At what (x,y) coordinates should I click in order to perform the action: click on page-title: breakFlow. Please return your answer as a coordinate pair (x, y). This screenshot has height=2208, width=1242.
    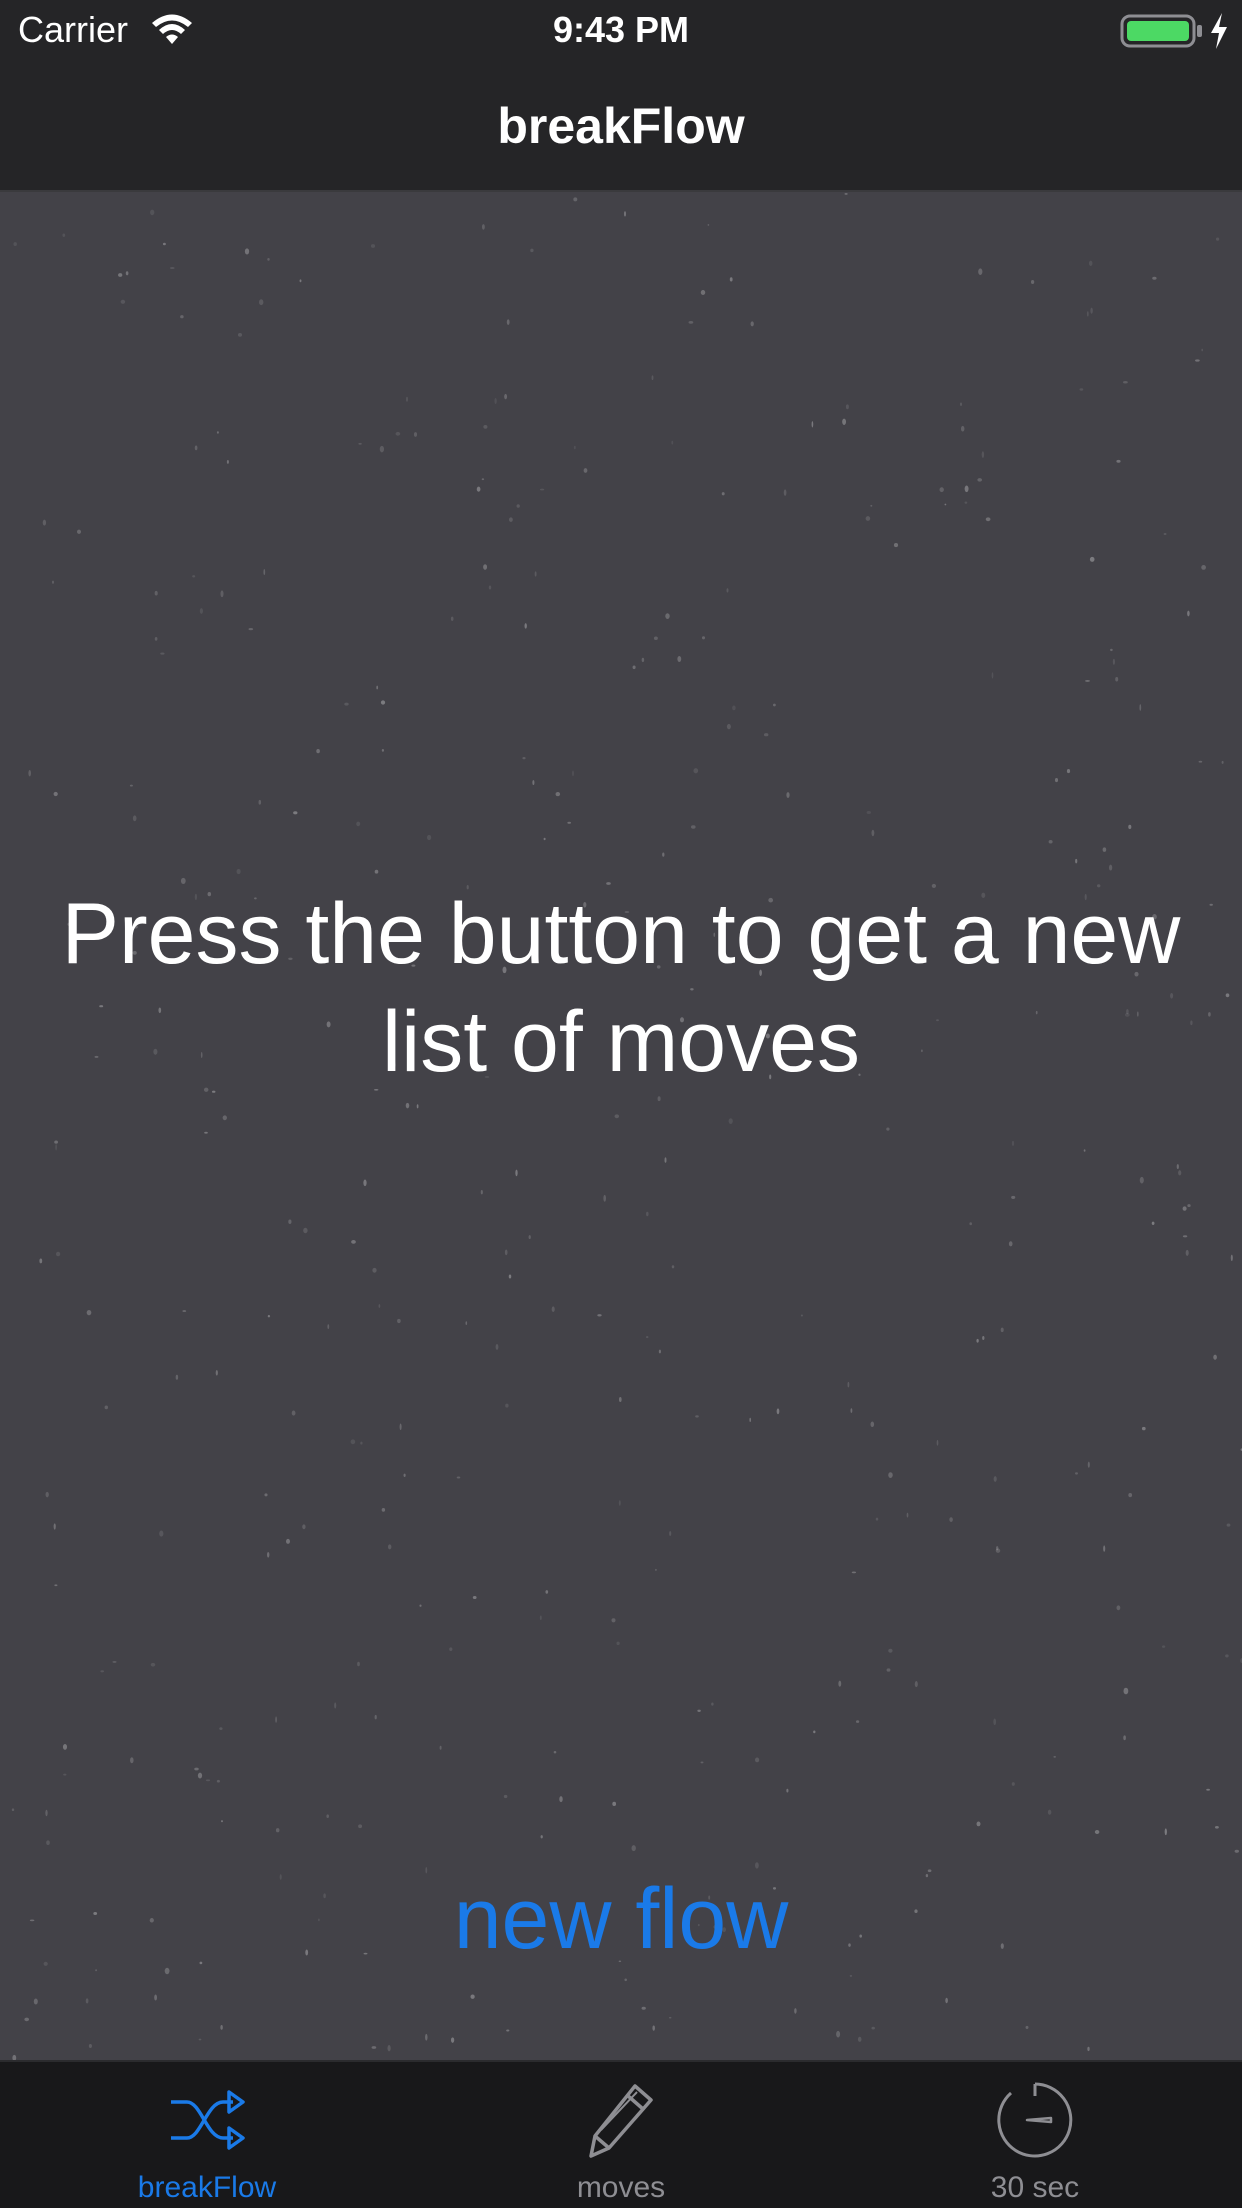
    Looking at the image, I should click on (621, 126).